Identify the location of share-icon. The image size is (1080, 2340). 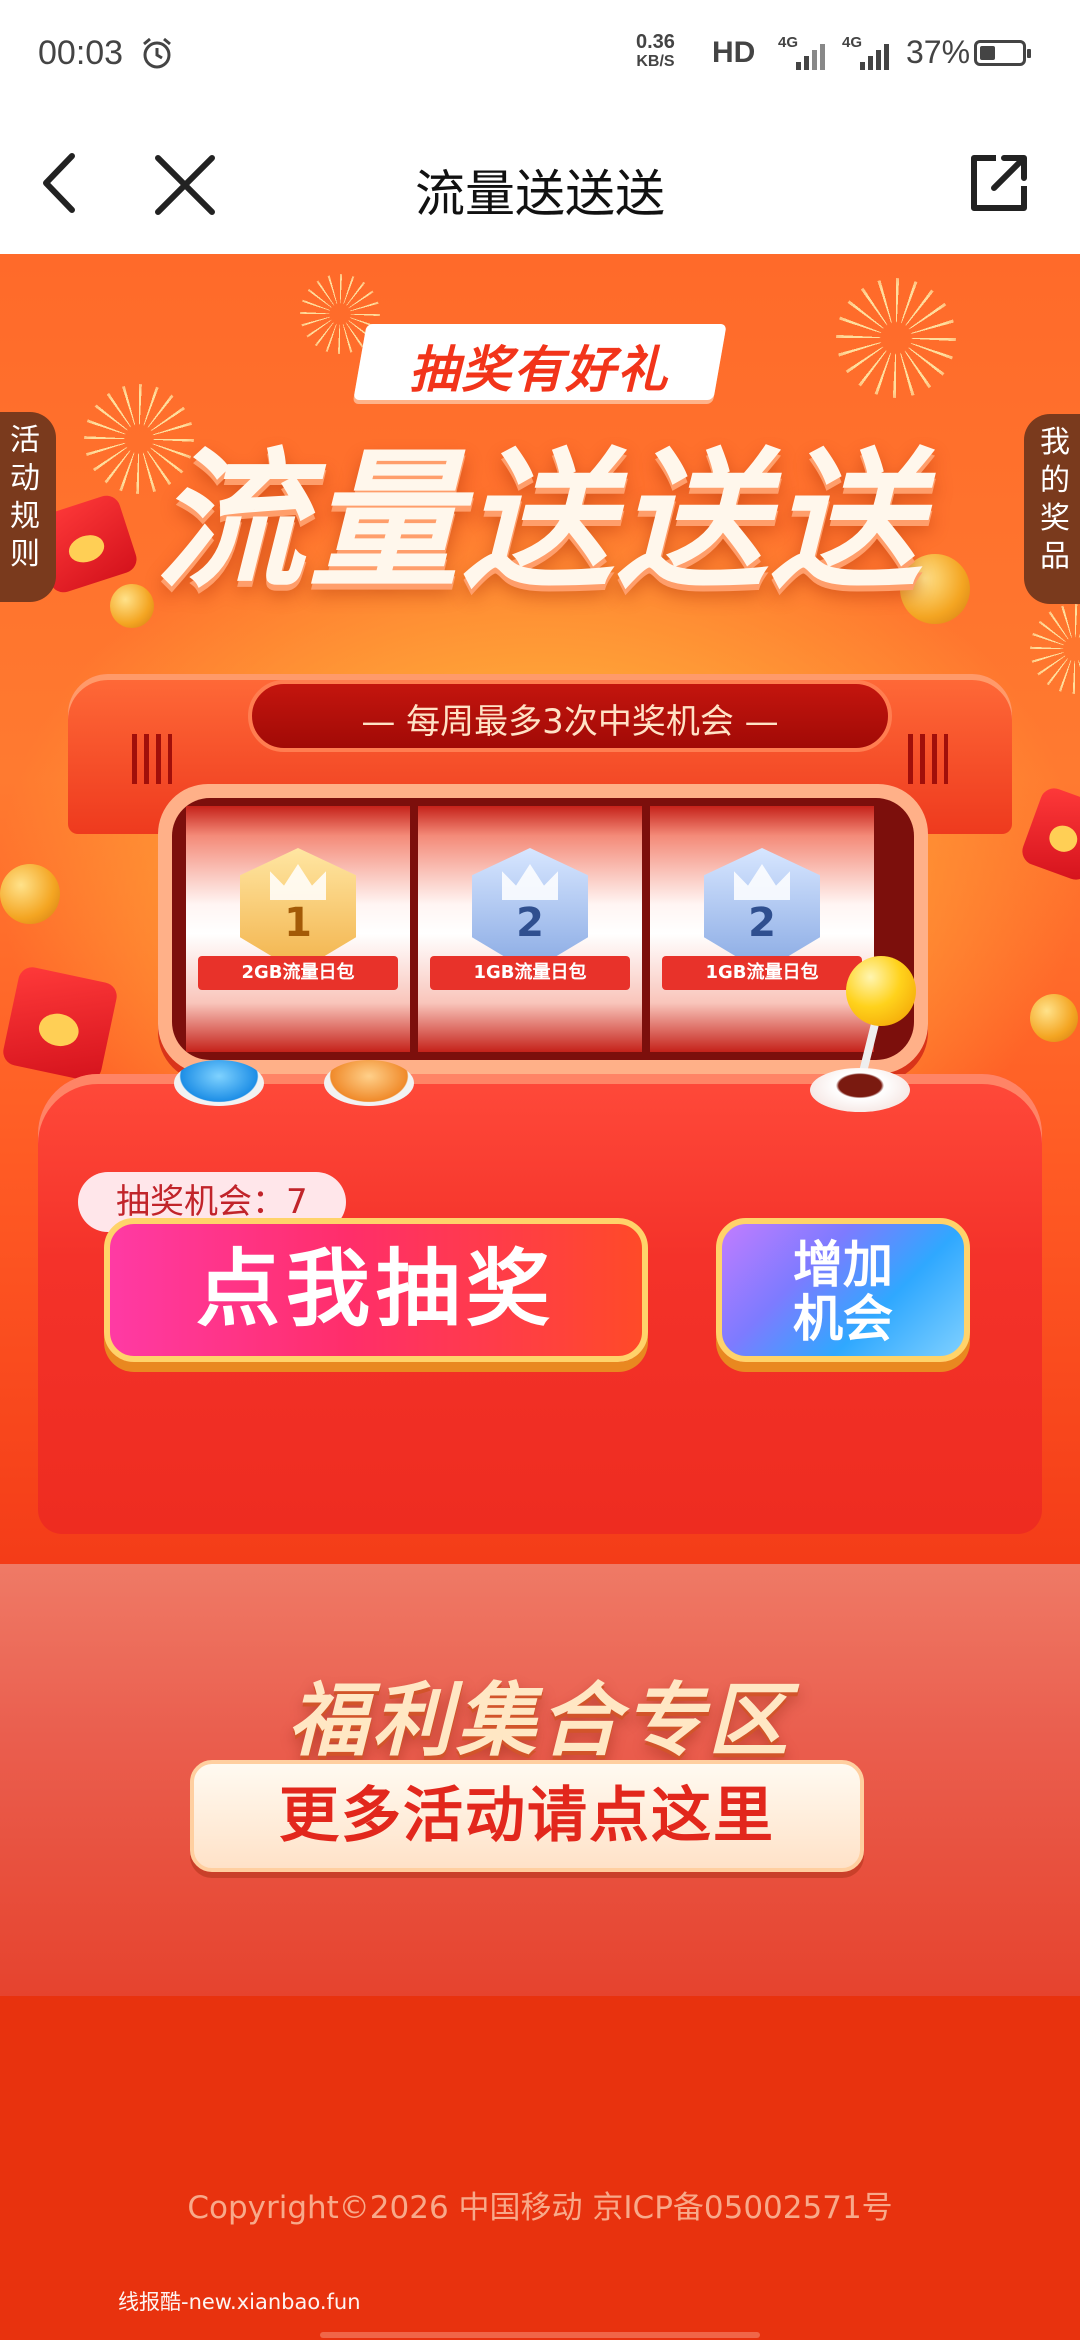
(999, 183).